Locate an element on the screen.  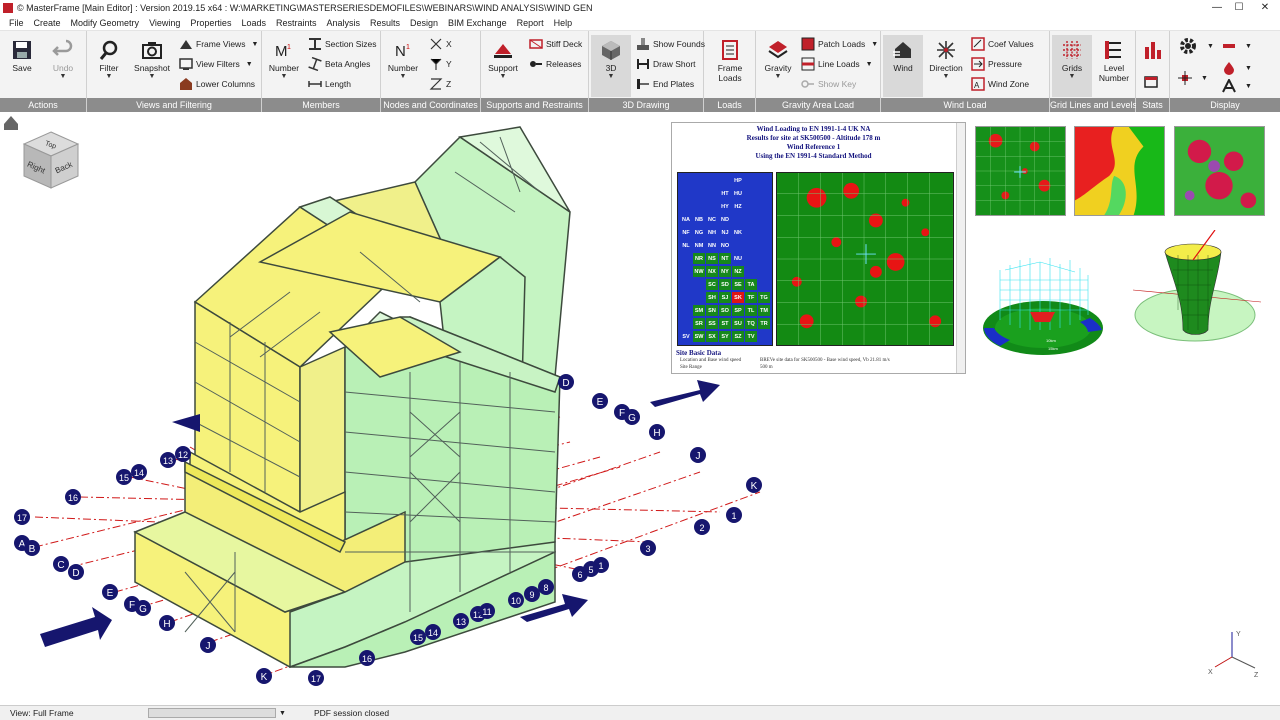
stats-table-button is located at coordinates (1152, 82).